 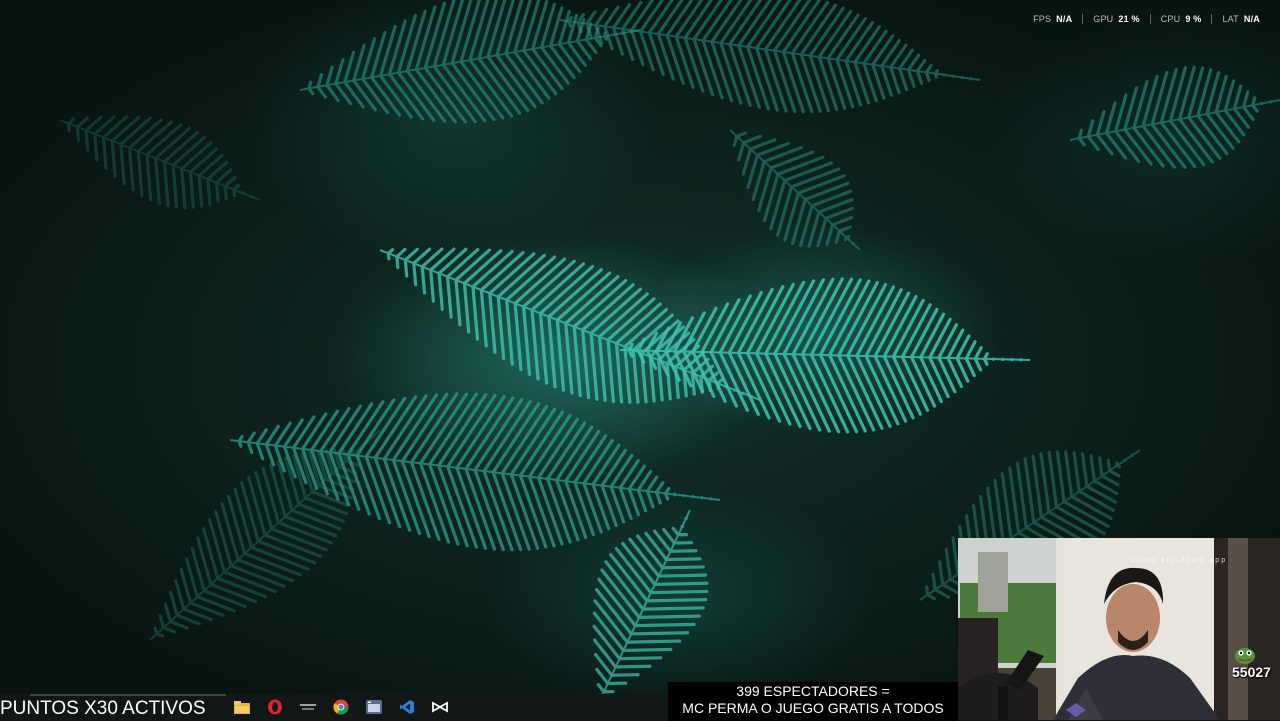 What do you see at coordinates (1128, 19) in the screenshot?
I see `gpu-value: 21 %` at bounding box center [1128, 19].